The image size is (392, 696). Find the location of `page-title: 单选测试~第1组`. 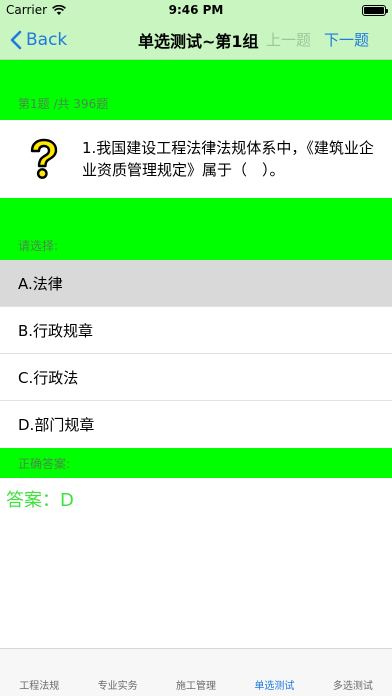

page-title: 单选测试~第1组 is located at coordinates (198, 41).